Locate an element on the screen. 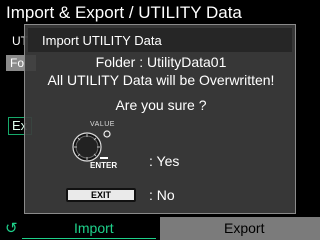  tab-import: ↺ Import is located at coordinates (80, 228).